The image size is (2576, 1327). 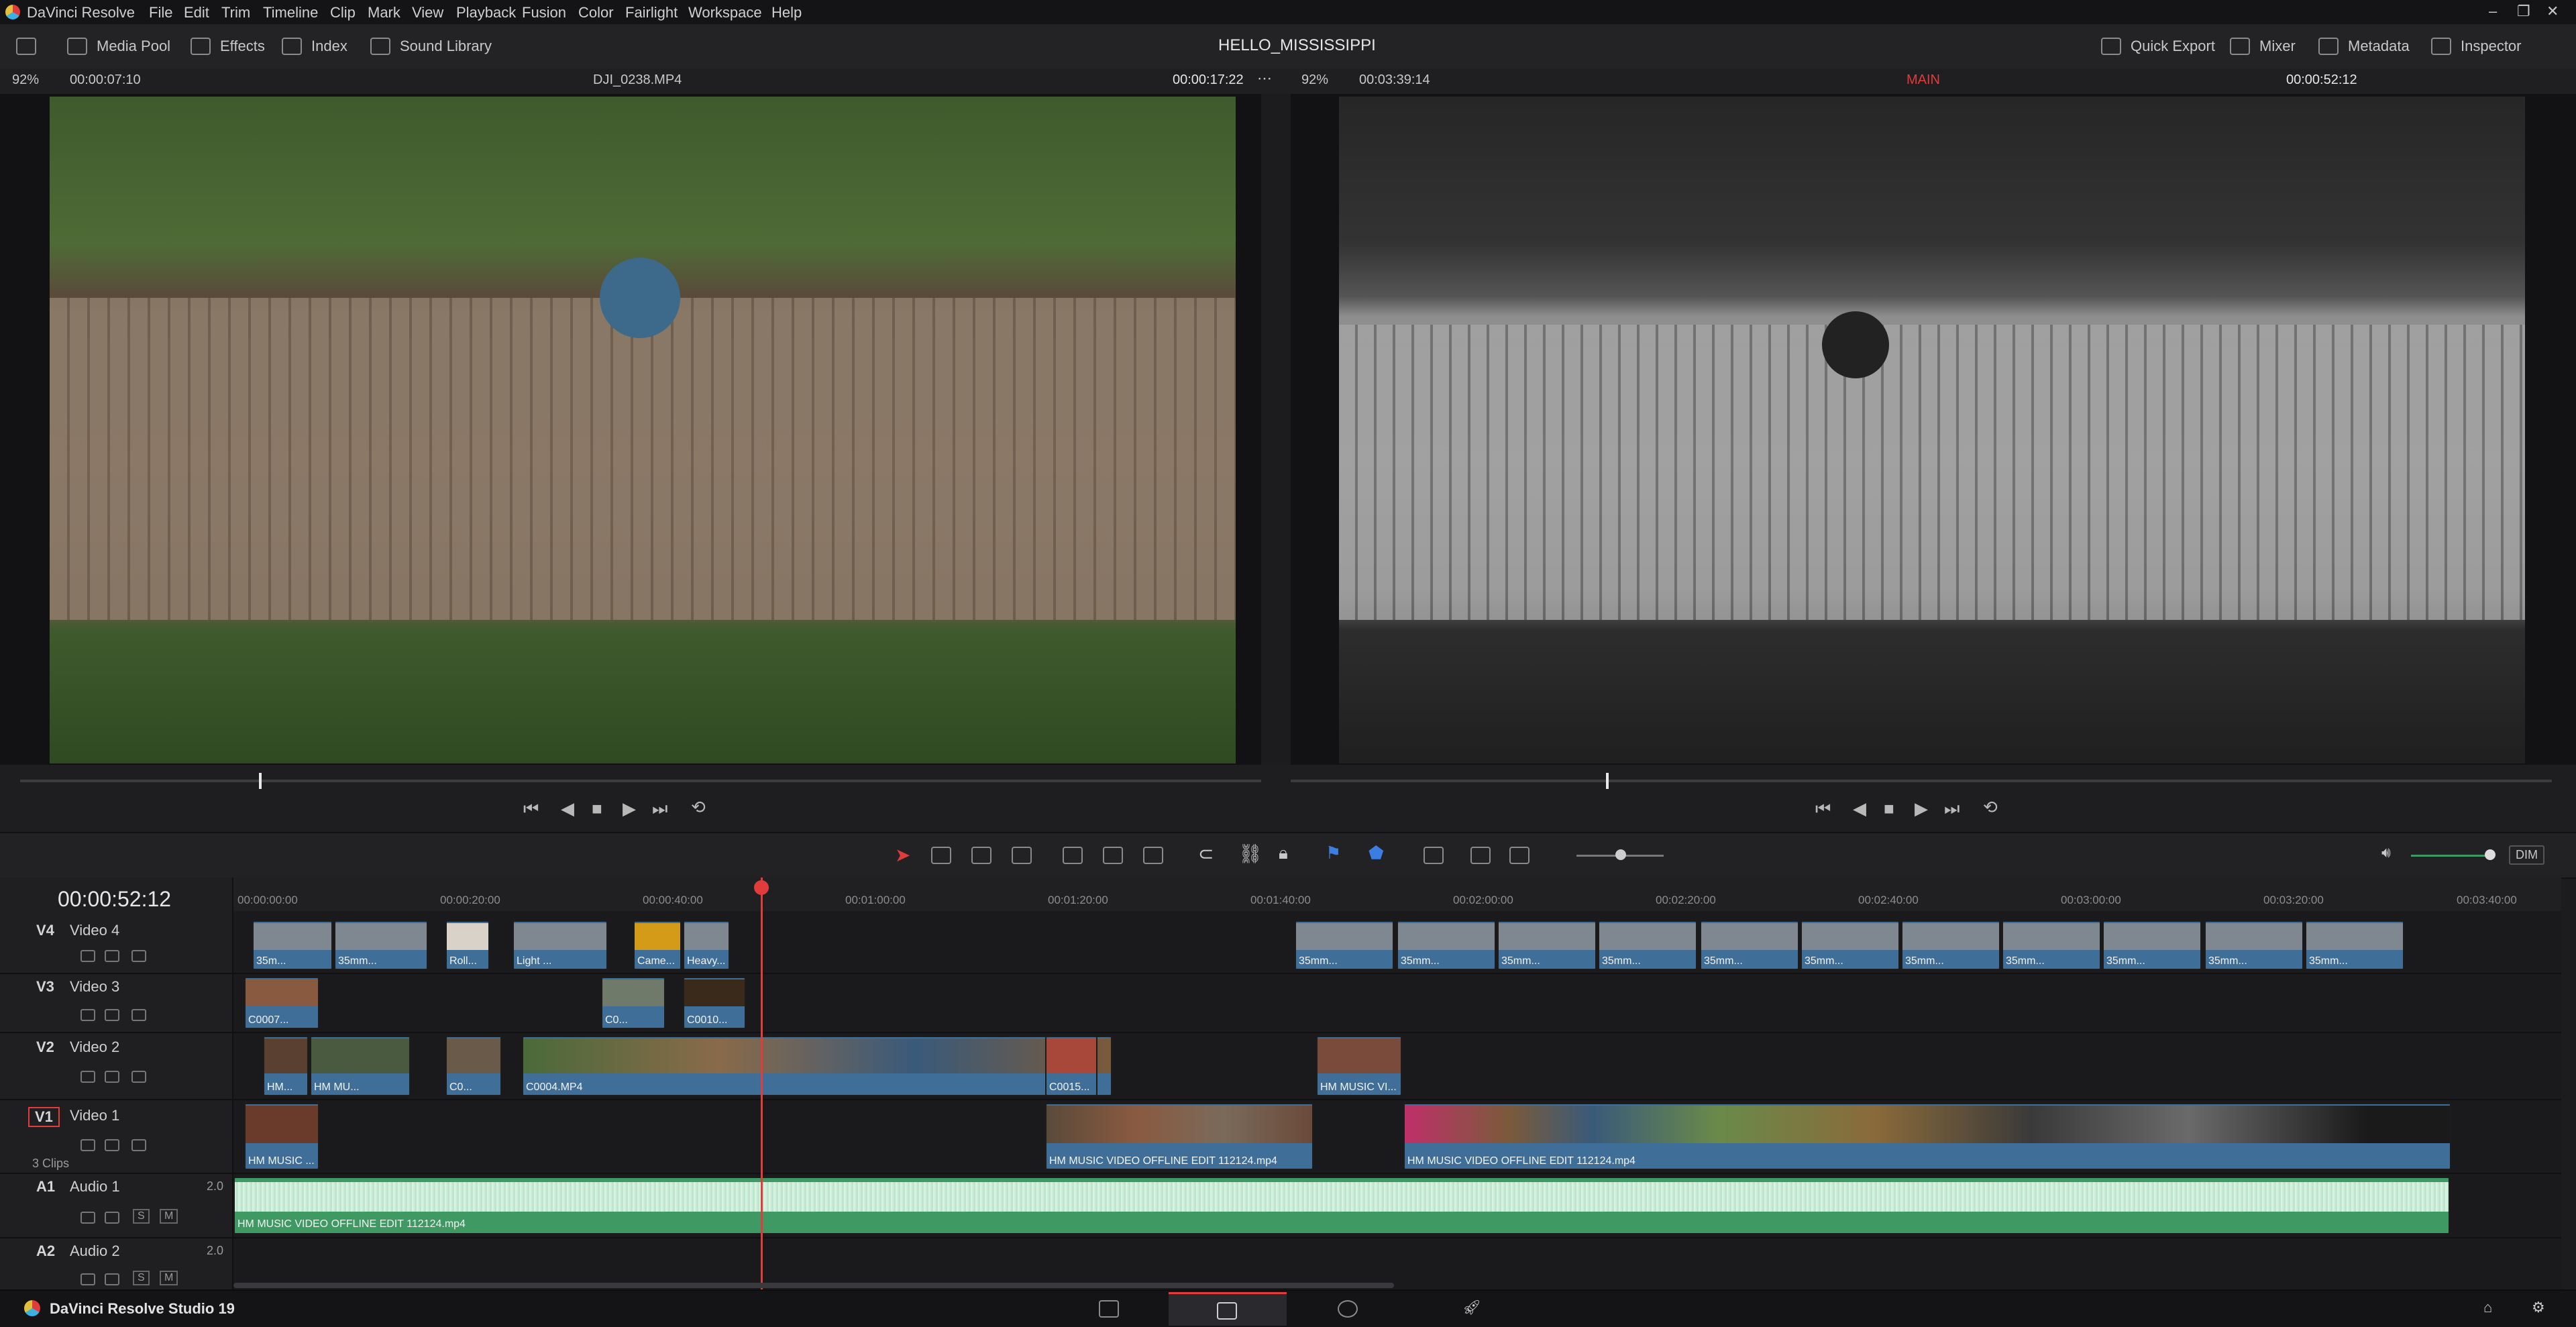 What do you see at coordinates (2450, 856) in the screenshot?
I see `volume-slider` at bounding box center [2450, 856].